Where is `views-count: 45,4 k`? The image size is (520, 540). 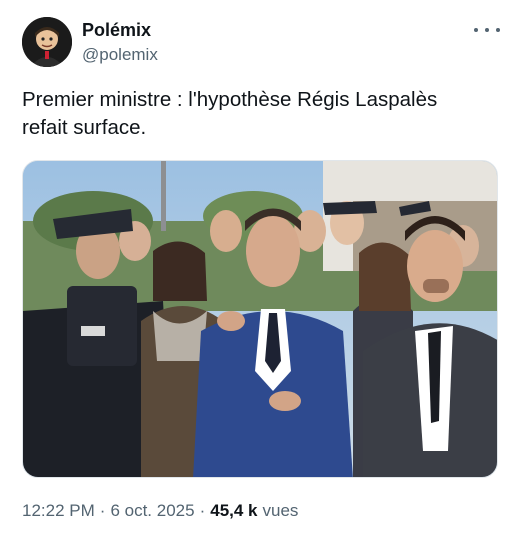 views-count: 45,4 k is located at coordinates (233, 511).